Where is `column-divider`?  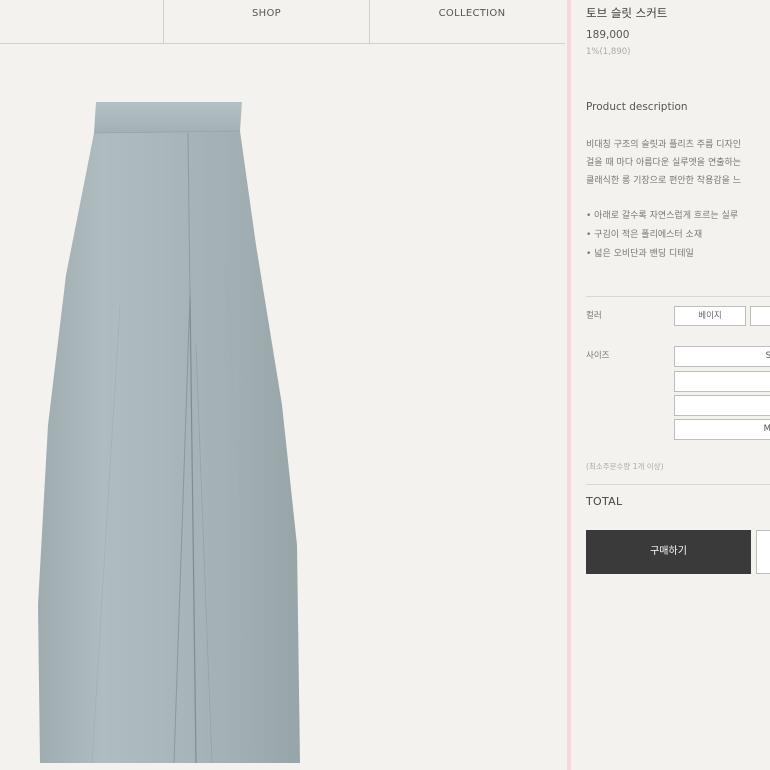 column-divider is located at coordinates (569, 385).